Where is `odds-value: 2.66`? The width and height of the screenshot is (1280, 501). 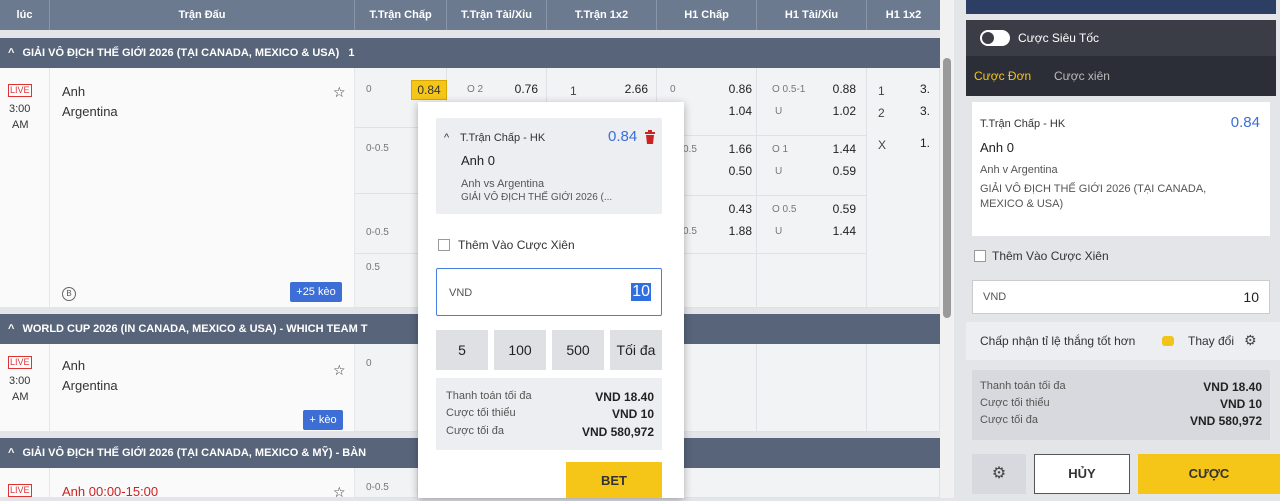 odds-value: 2.66 is located at coordinates (628, 89).